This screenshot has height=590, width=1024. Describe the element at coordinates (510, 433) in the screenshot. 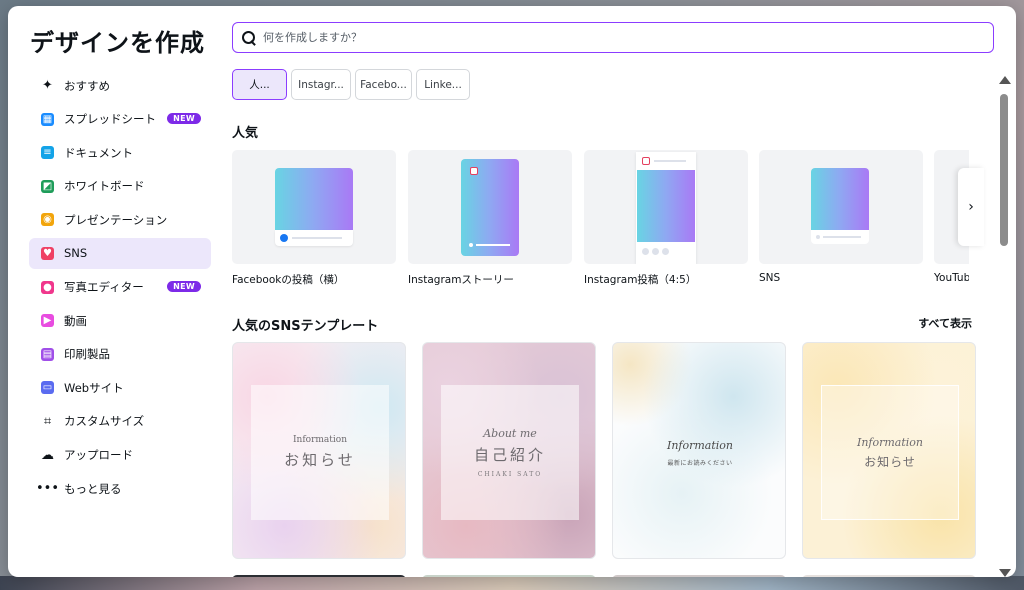

I see `template-subtitle: About me` at that location.